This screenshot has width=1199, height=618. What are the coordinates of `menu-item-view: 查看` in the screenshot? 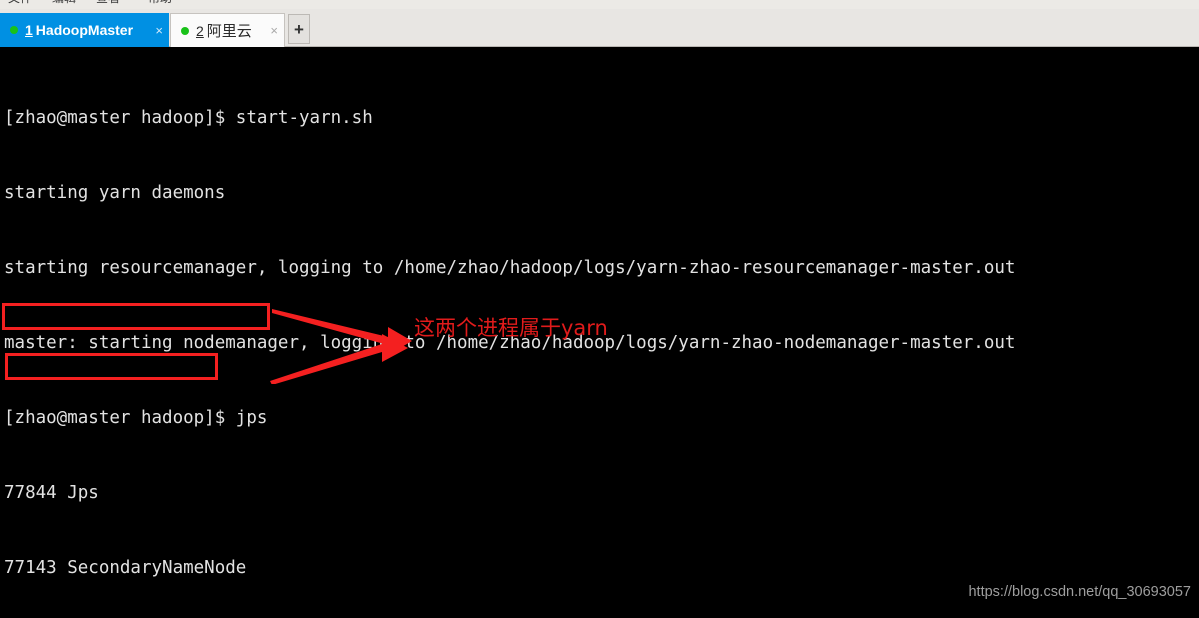 It's located at (108, 2).